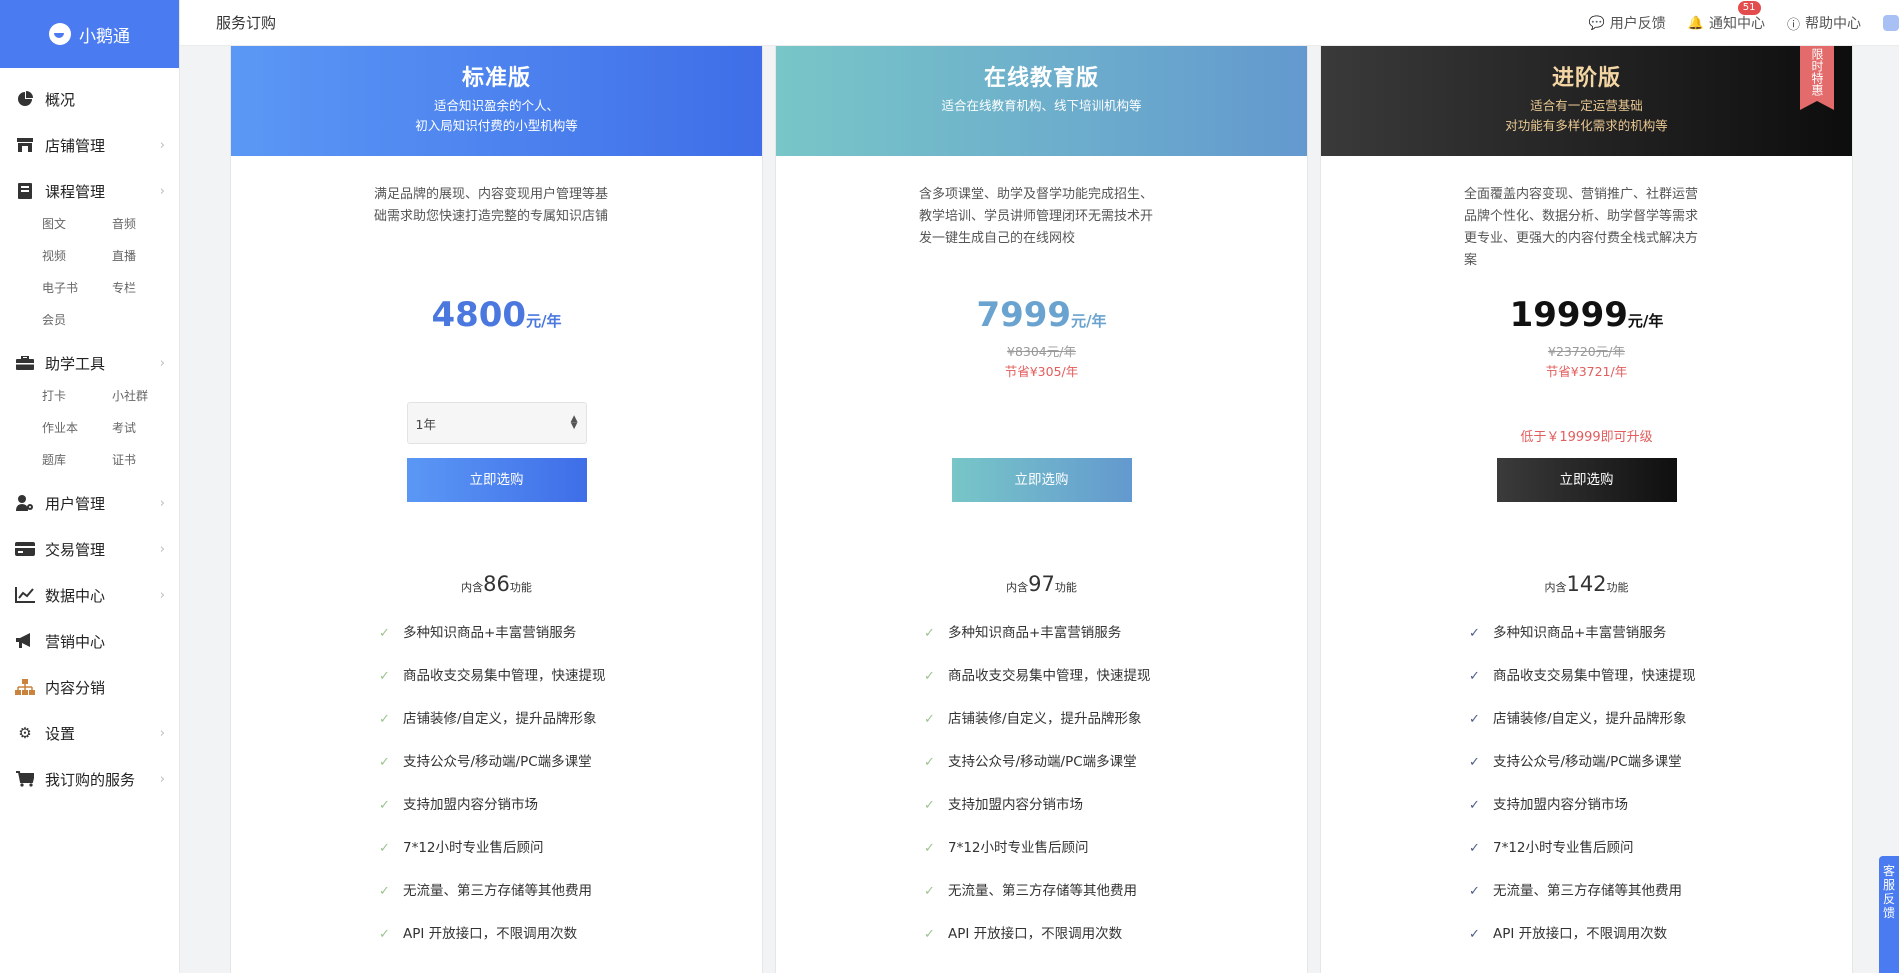 This screenshot has width=1899, height=973. Describe the element at coordinates (89, 191) in the screenshot. I see `sidebar-item-courses: 课程管理 ›` at that location.